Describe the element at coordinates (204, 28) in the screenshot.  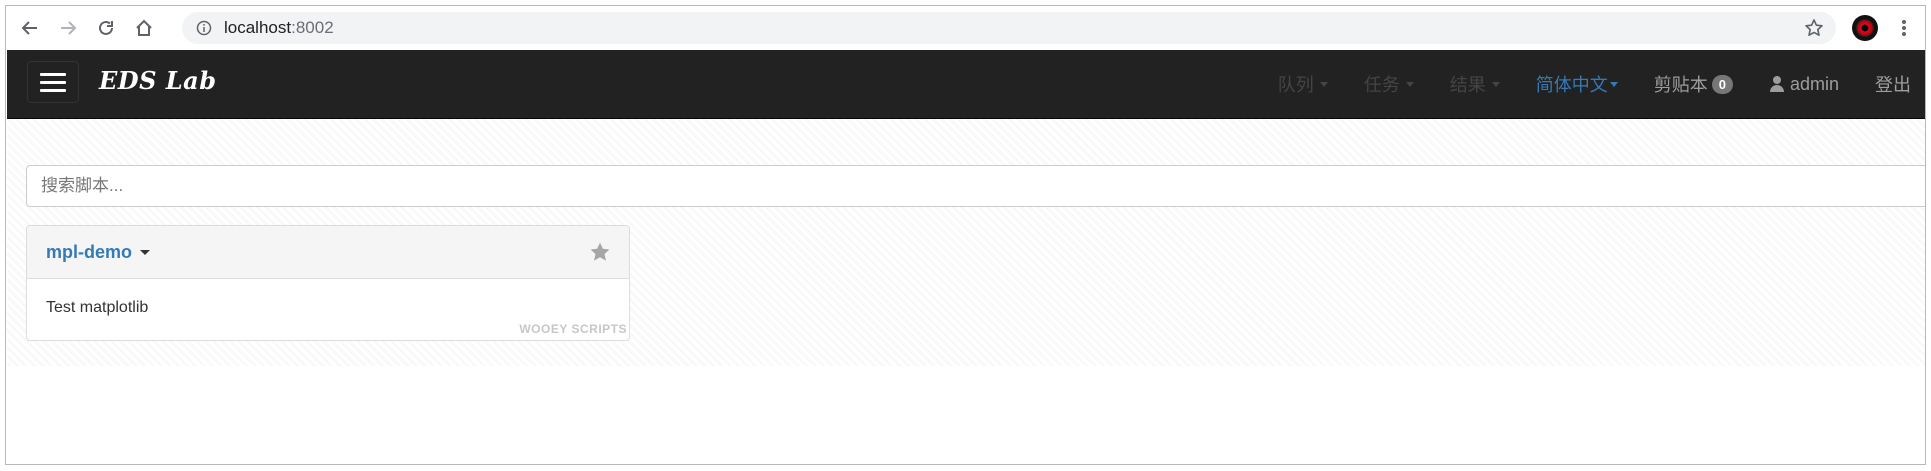
I see `info-icon` at that location.